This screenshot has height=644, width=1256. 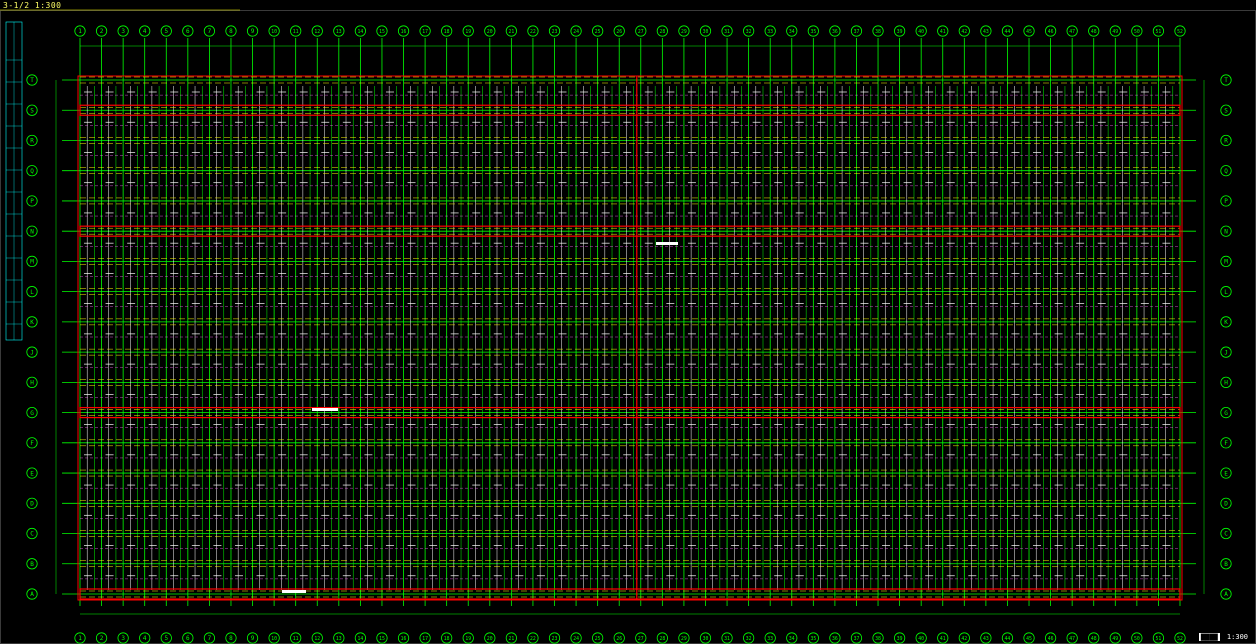 I want to click on column-label: 4, so click(x=145, y=638).